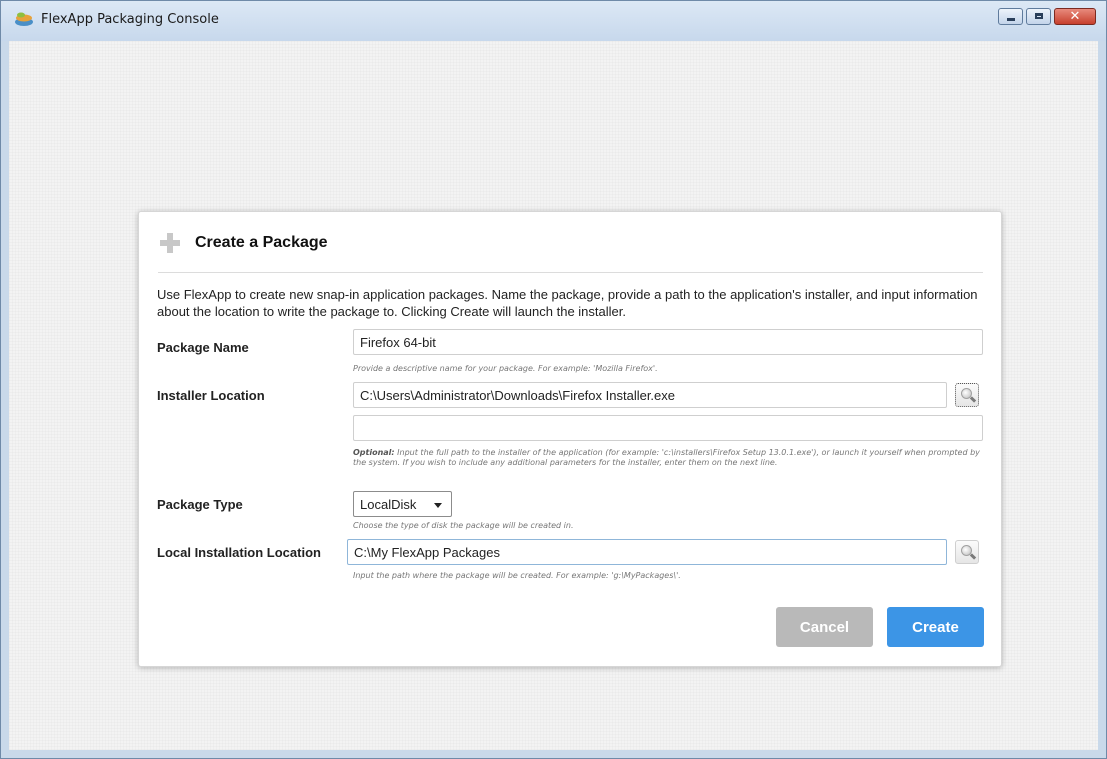 This screenshot has height=759, width=1107. What do you see at coordinates (935, 627) in the screenshot?
I see `create-button: Create` at bounding box center [935, 627].